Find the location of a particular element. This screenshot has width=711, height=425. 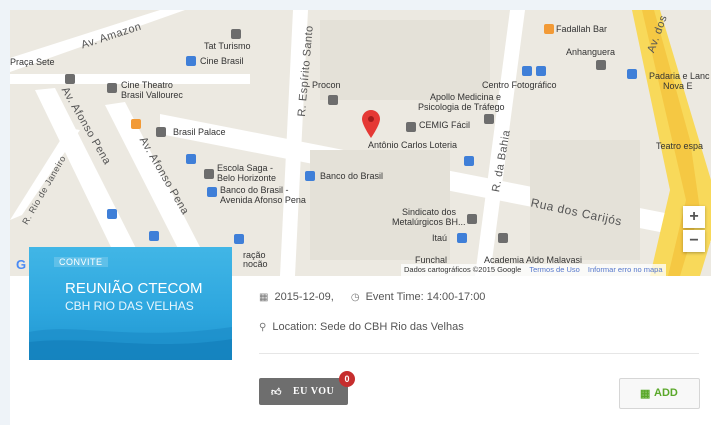

add-label: ADD is located at coordinates (666, 393).